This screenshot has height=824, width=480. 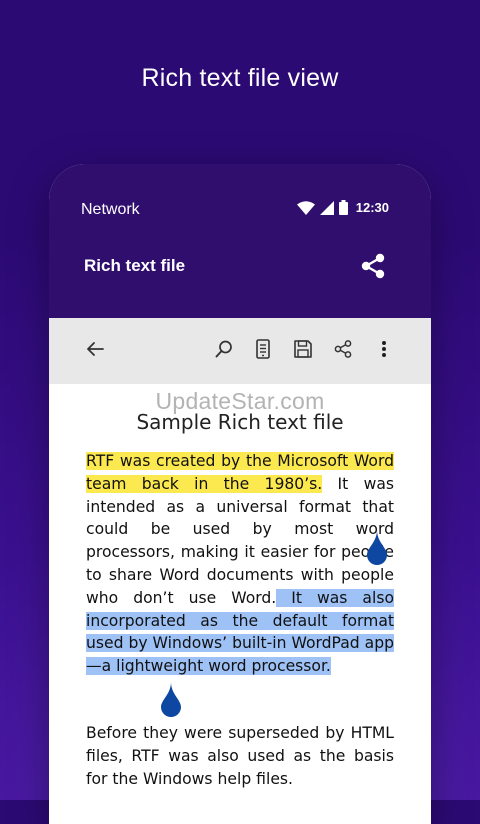 What do you see at coordinates (171, 700) in the screenshot?
I see `selection-end-handle` at bounding box center [171, 700].